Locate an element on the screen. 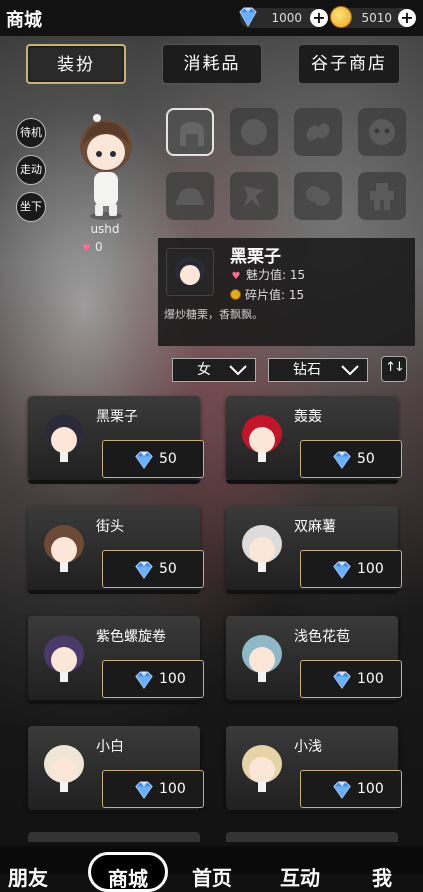 The width and height of the screenshot is (423, 892). detail-description: 爆炒糖栗，香飘飘。 is located at coordinates (213, 314).